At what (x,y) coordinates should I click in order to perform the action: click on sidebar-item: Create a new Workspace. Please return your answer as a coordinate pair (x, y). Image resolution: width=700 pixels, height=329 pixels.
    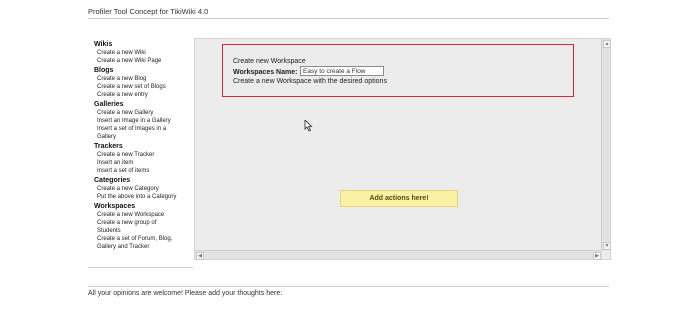
    Looking at the image, I should click on (143, 215).